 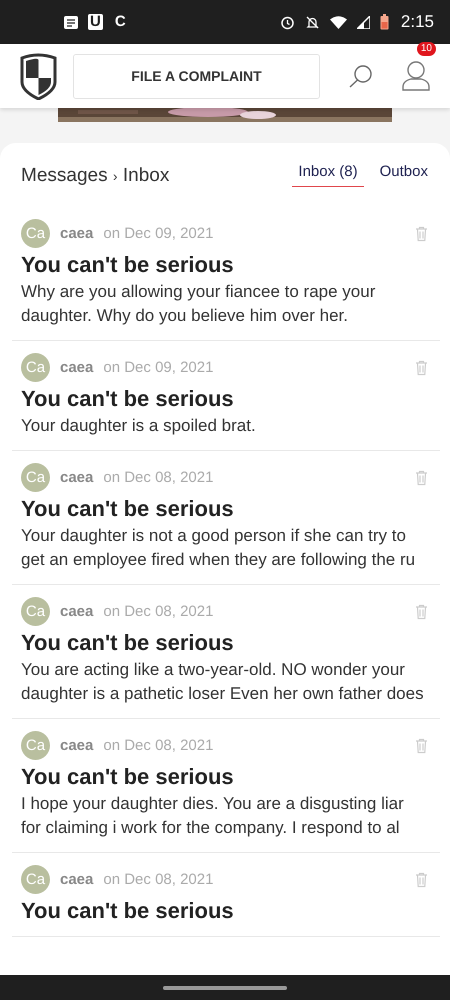 I want to click on bell-muted-icon, so click(x=312, y=22).